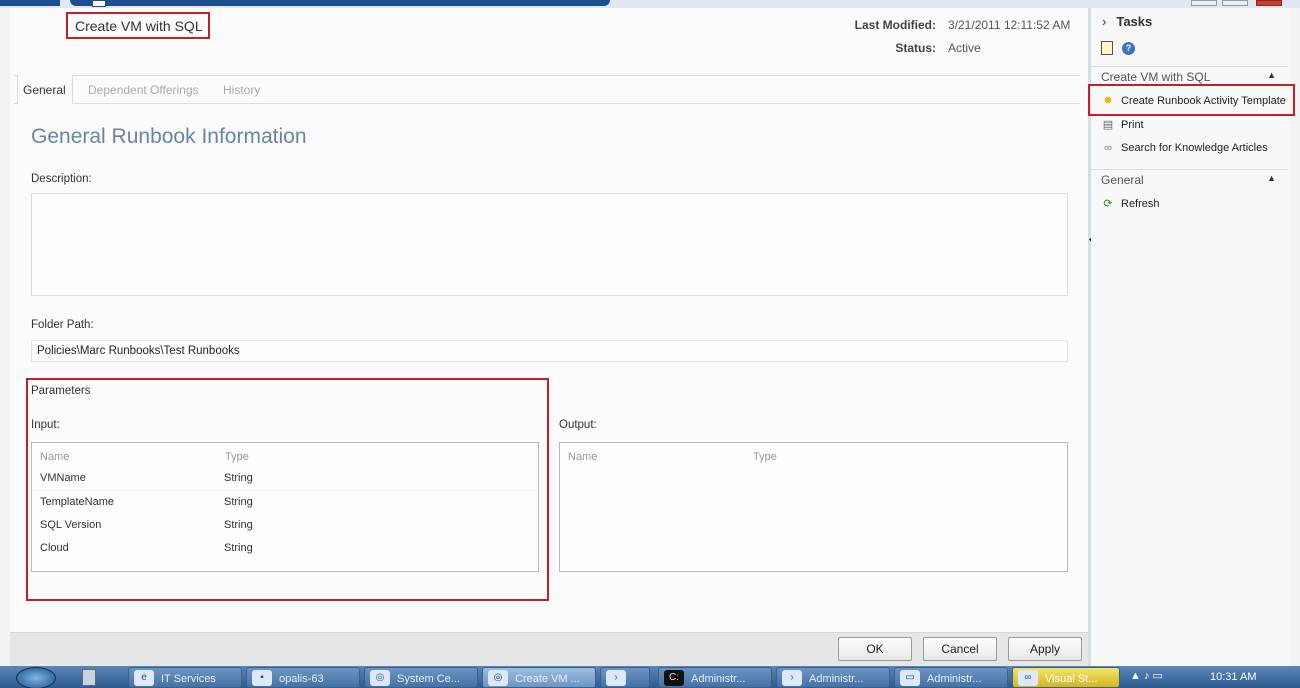 The width and height of the screenshot is (1300, 688). I want to click on form-title: Create VM with SQL, so click(138, 25).